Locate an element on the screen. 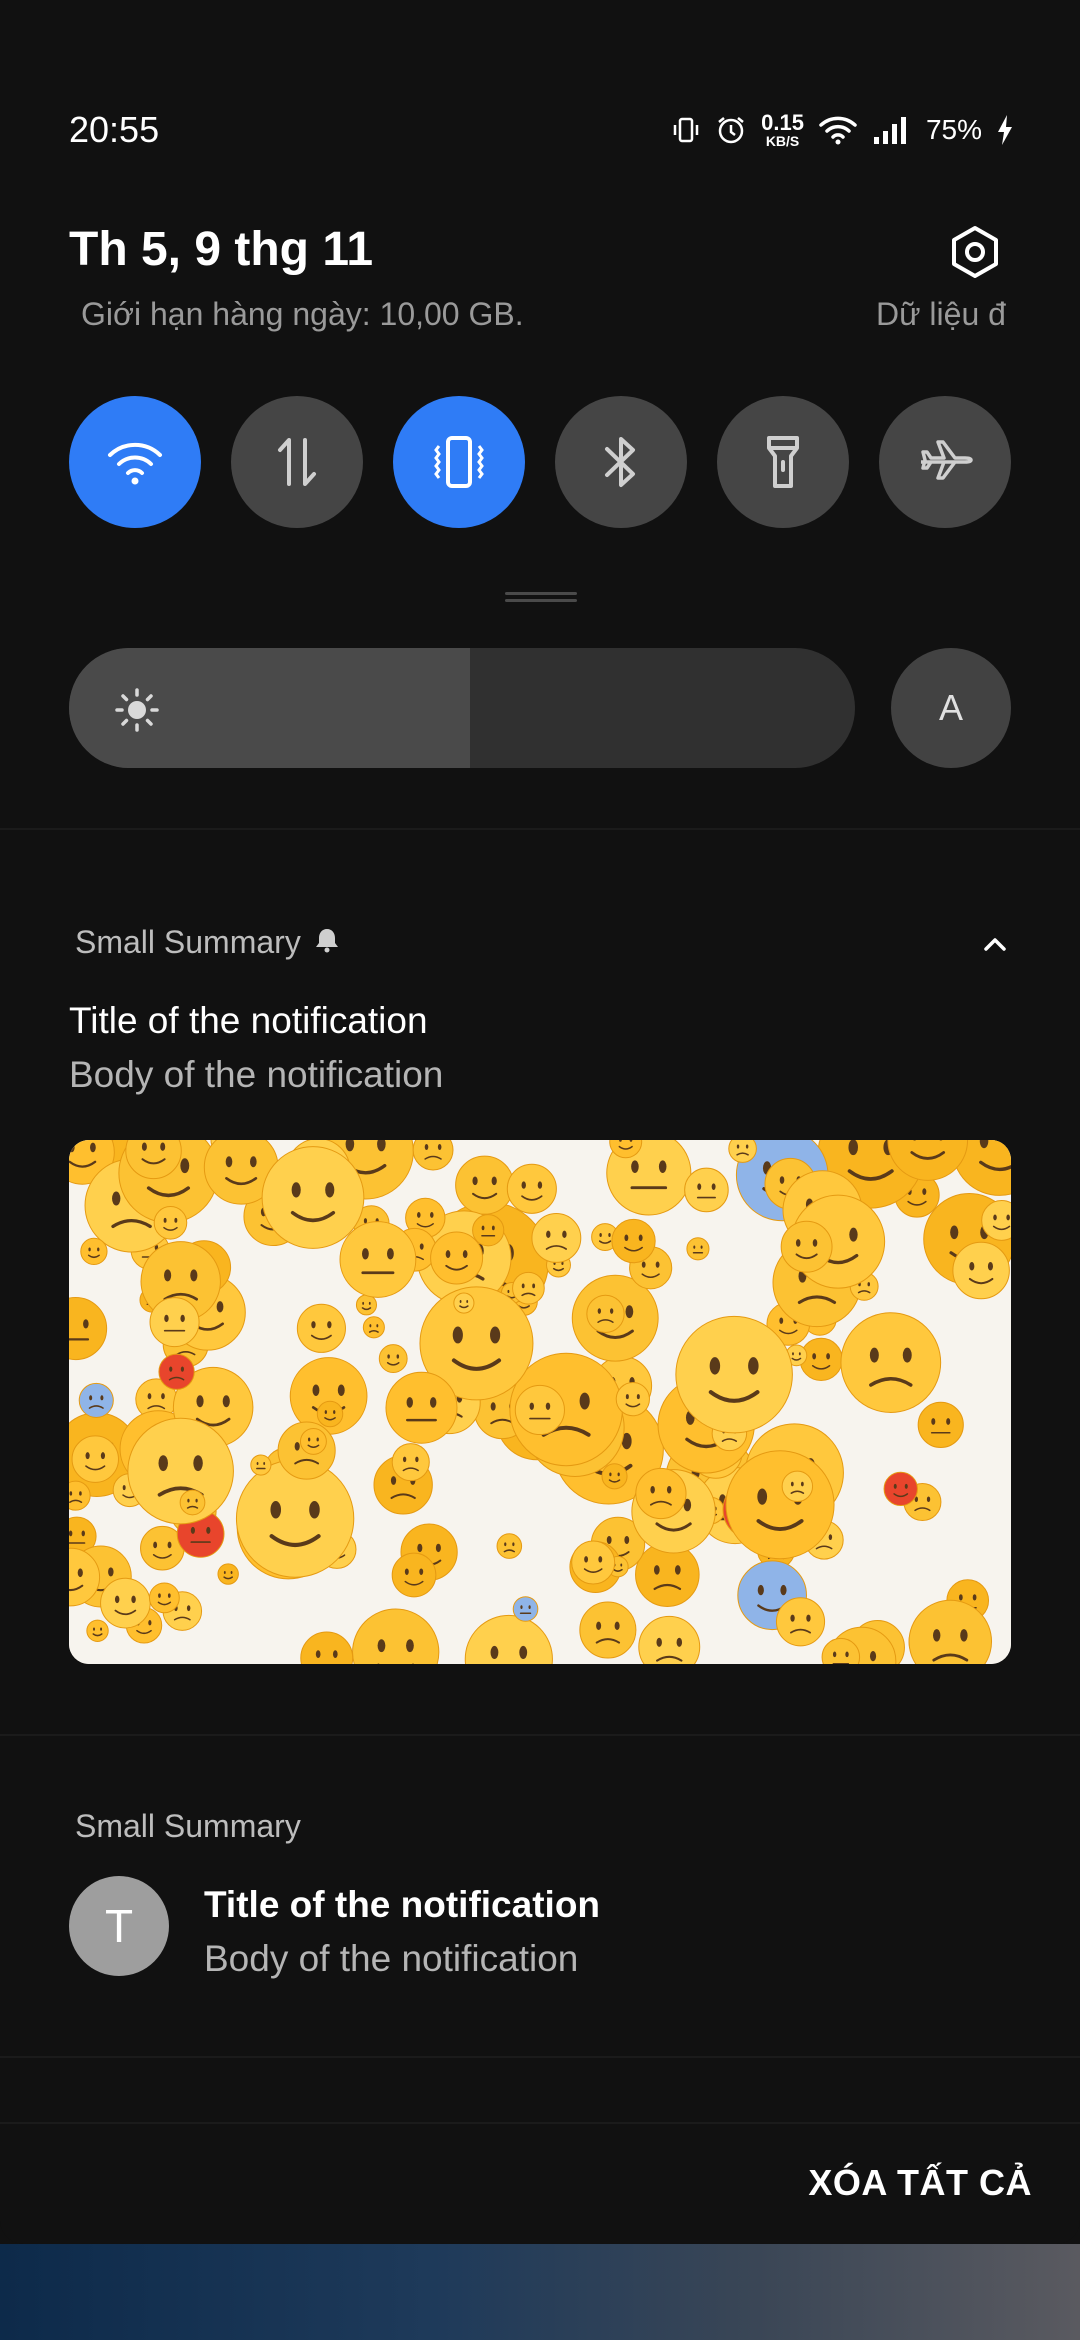 This screenshot has height=2340, width=1080. toggle-flashlight is located at coordinates (783, 462).